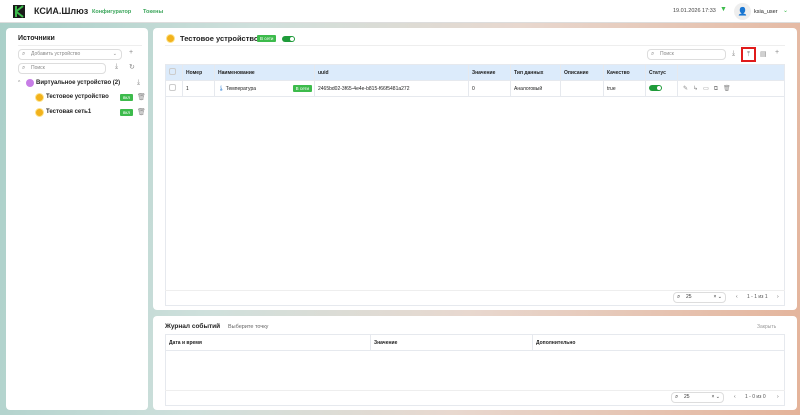 The width and height of the screenshot is (800, 415). What do you see at coordinates (582, 88) in the screenshot?
I see `cell-description` at bounding box center [582, 88].